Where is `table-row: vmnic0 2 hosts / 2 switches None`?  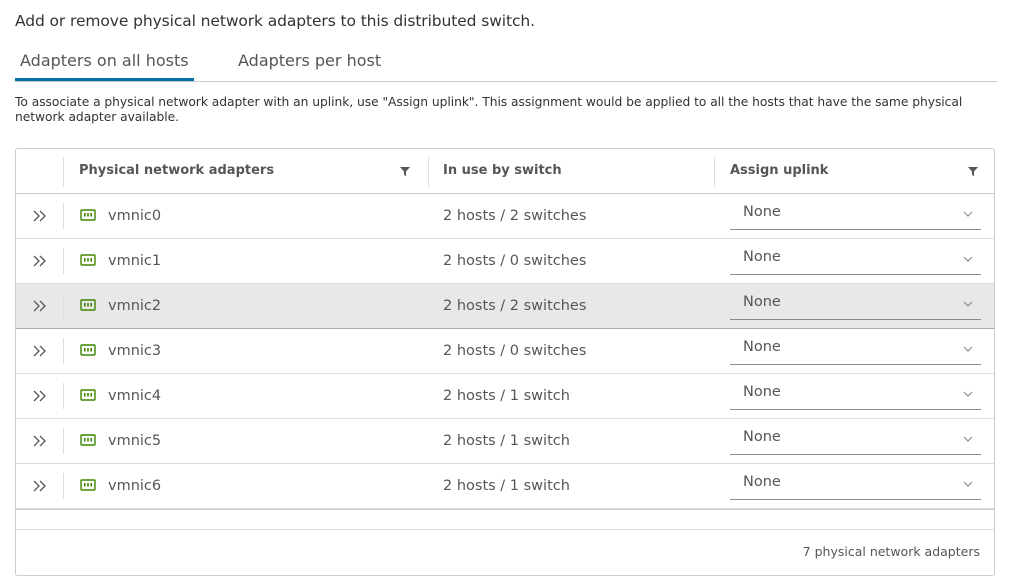
table-row: vmnic0 2 hosts / 2 switches None is located at coordinates (505, 216).